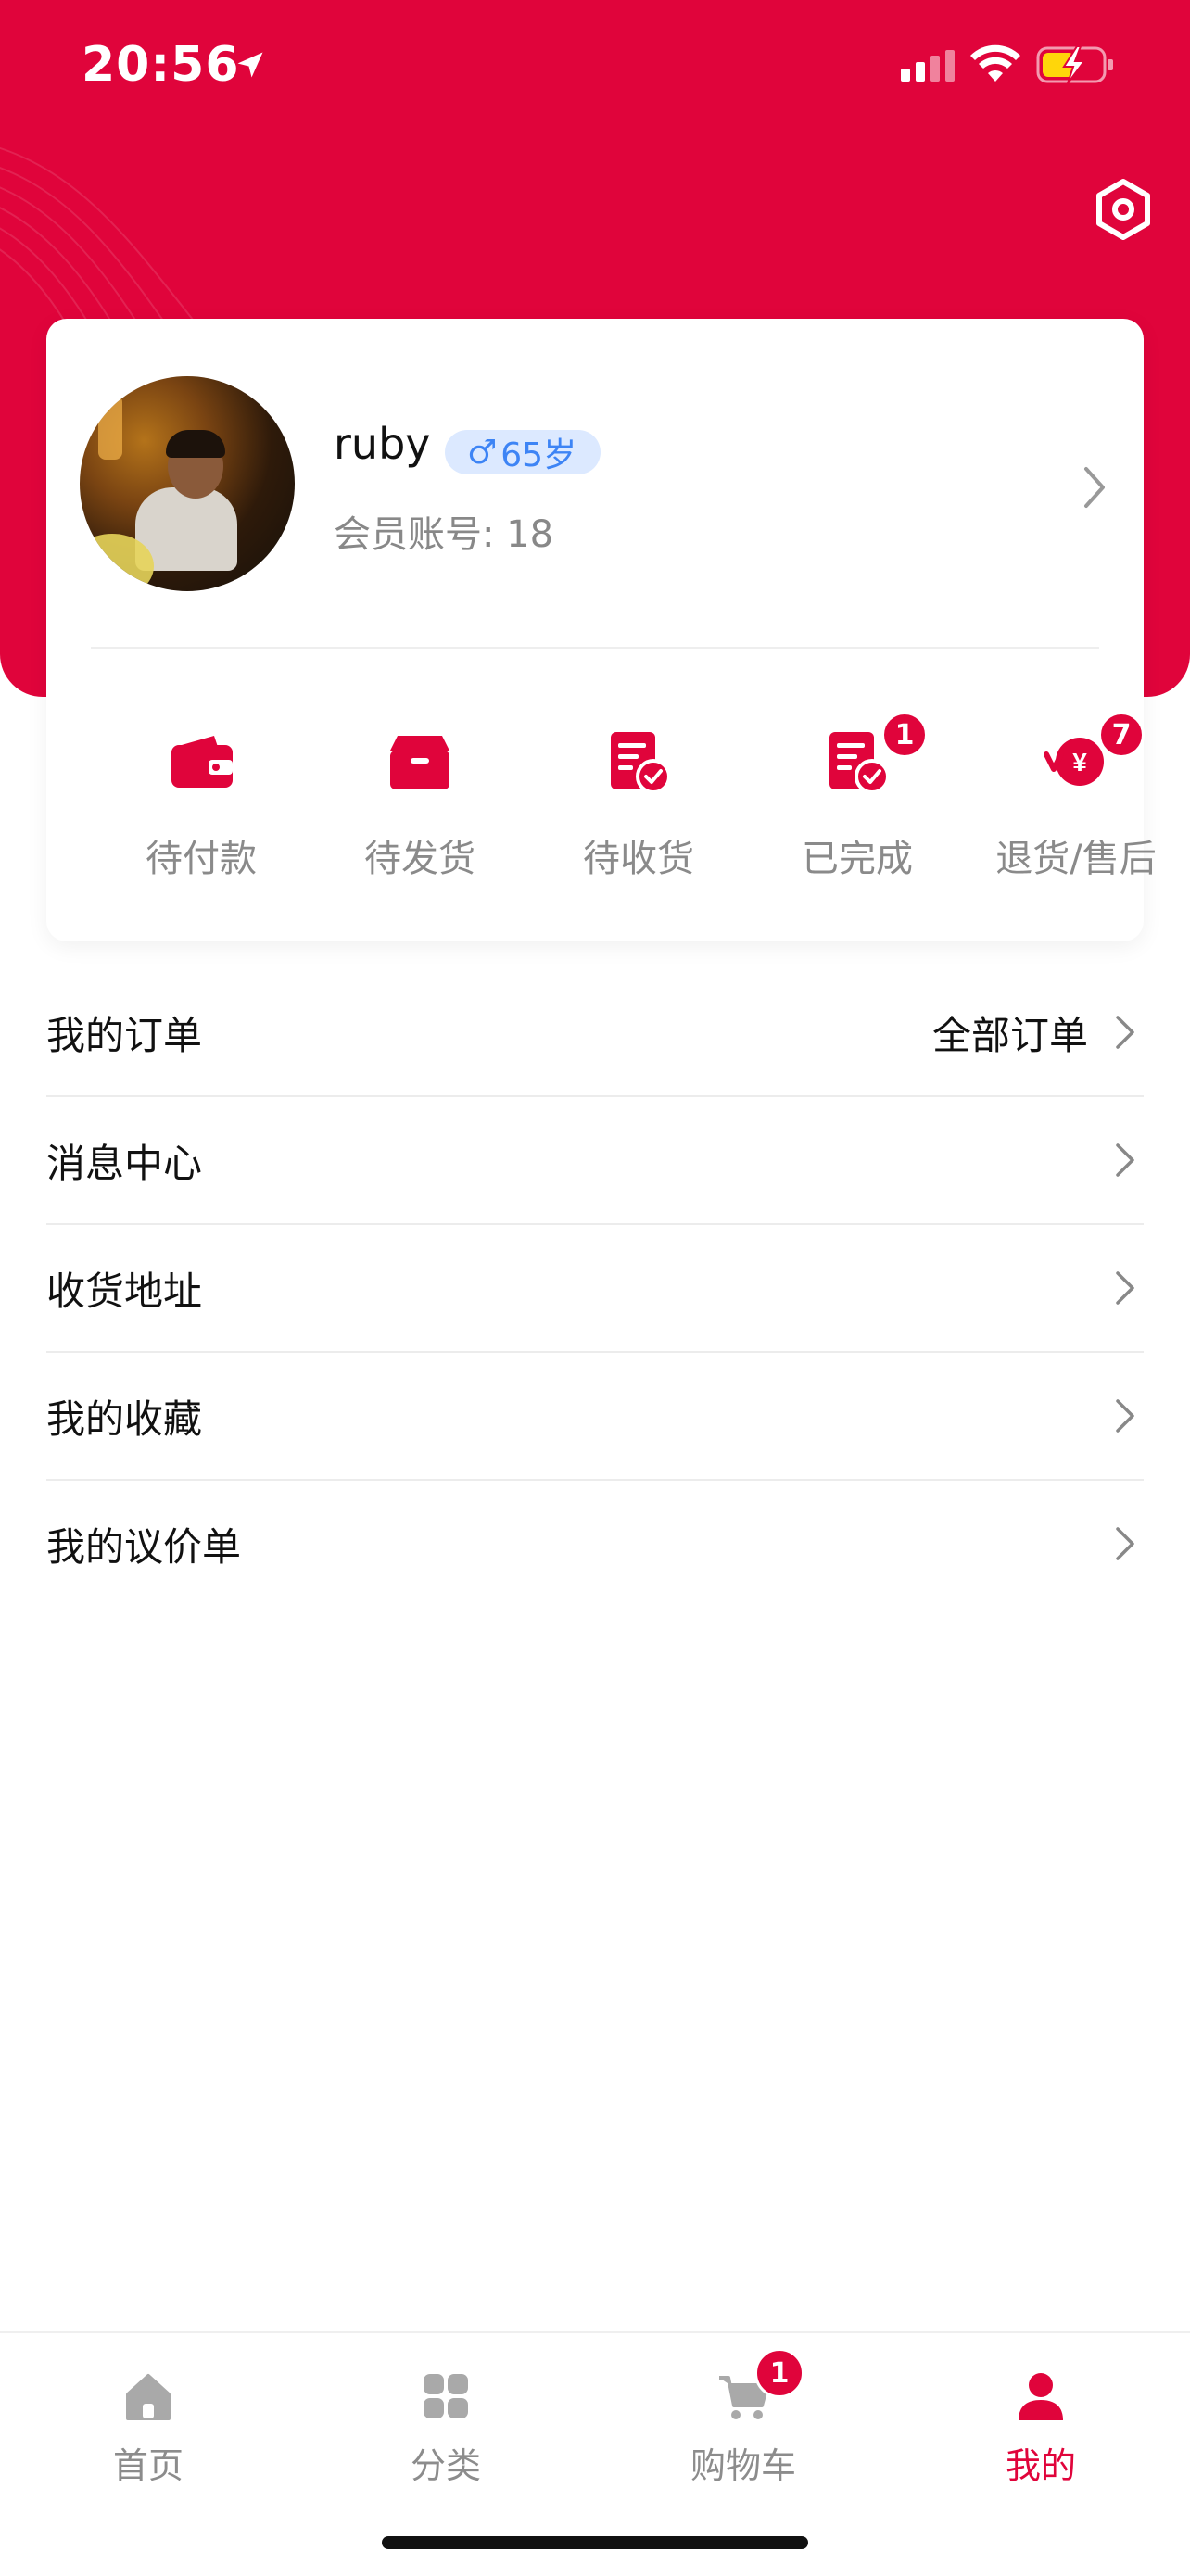 The height and width of the screenshot is (2576, 1190). I want to click on tab-category: 分类, so click(445, 2424).